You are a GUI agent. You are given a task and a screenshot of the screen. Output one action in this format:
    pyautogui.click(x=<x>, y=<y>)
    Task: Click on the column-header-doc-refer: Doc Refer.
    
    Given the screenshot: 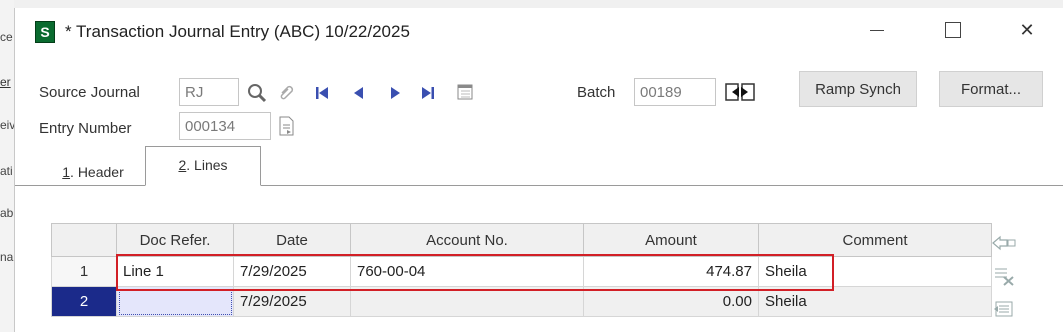 What is the action you would take?
    pyautogui.click(x=175, y=240)
    